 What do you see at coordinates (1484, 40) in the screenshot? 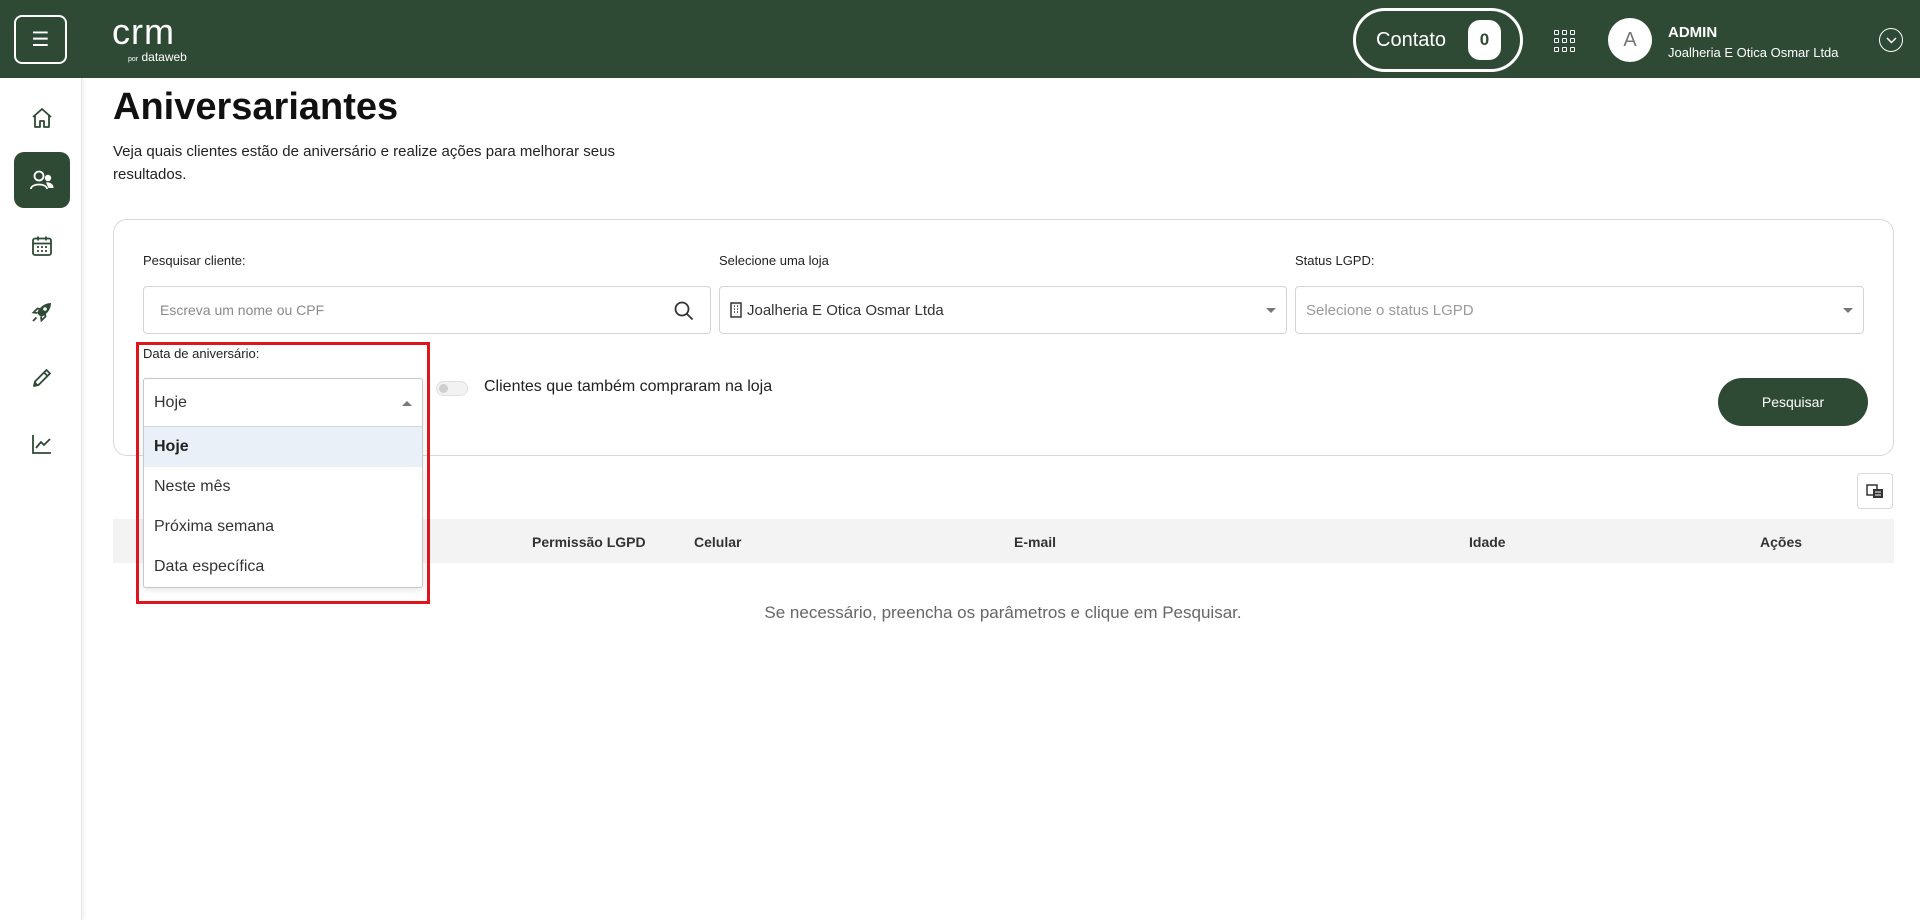
I see `contato-count-badge: 0` at bounding box center [1484, 40].